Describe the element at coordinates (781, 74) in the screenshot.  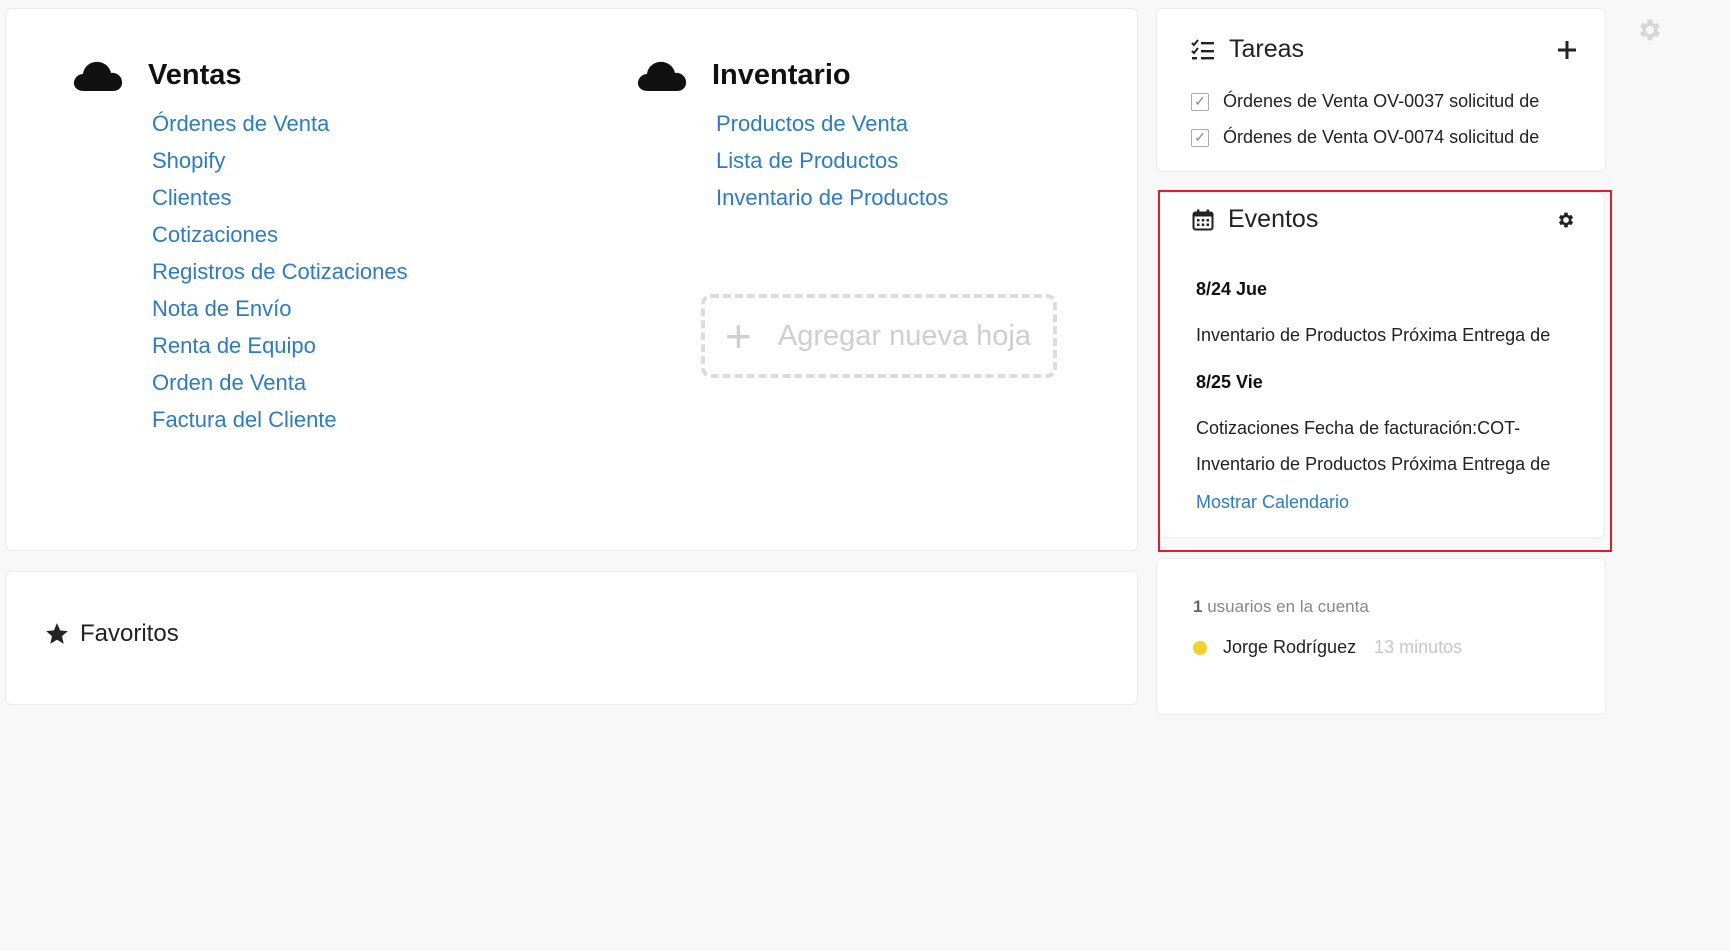
I see `inventario-title: Inventario` at that location.